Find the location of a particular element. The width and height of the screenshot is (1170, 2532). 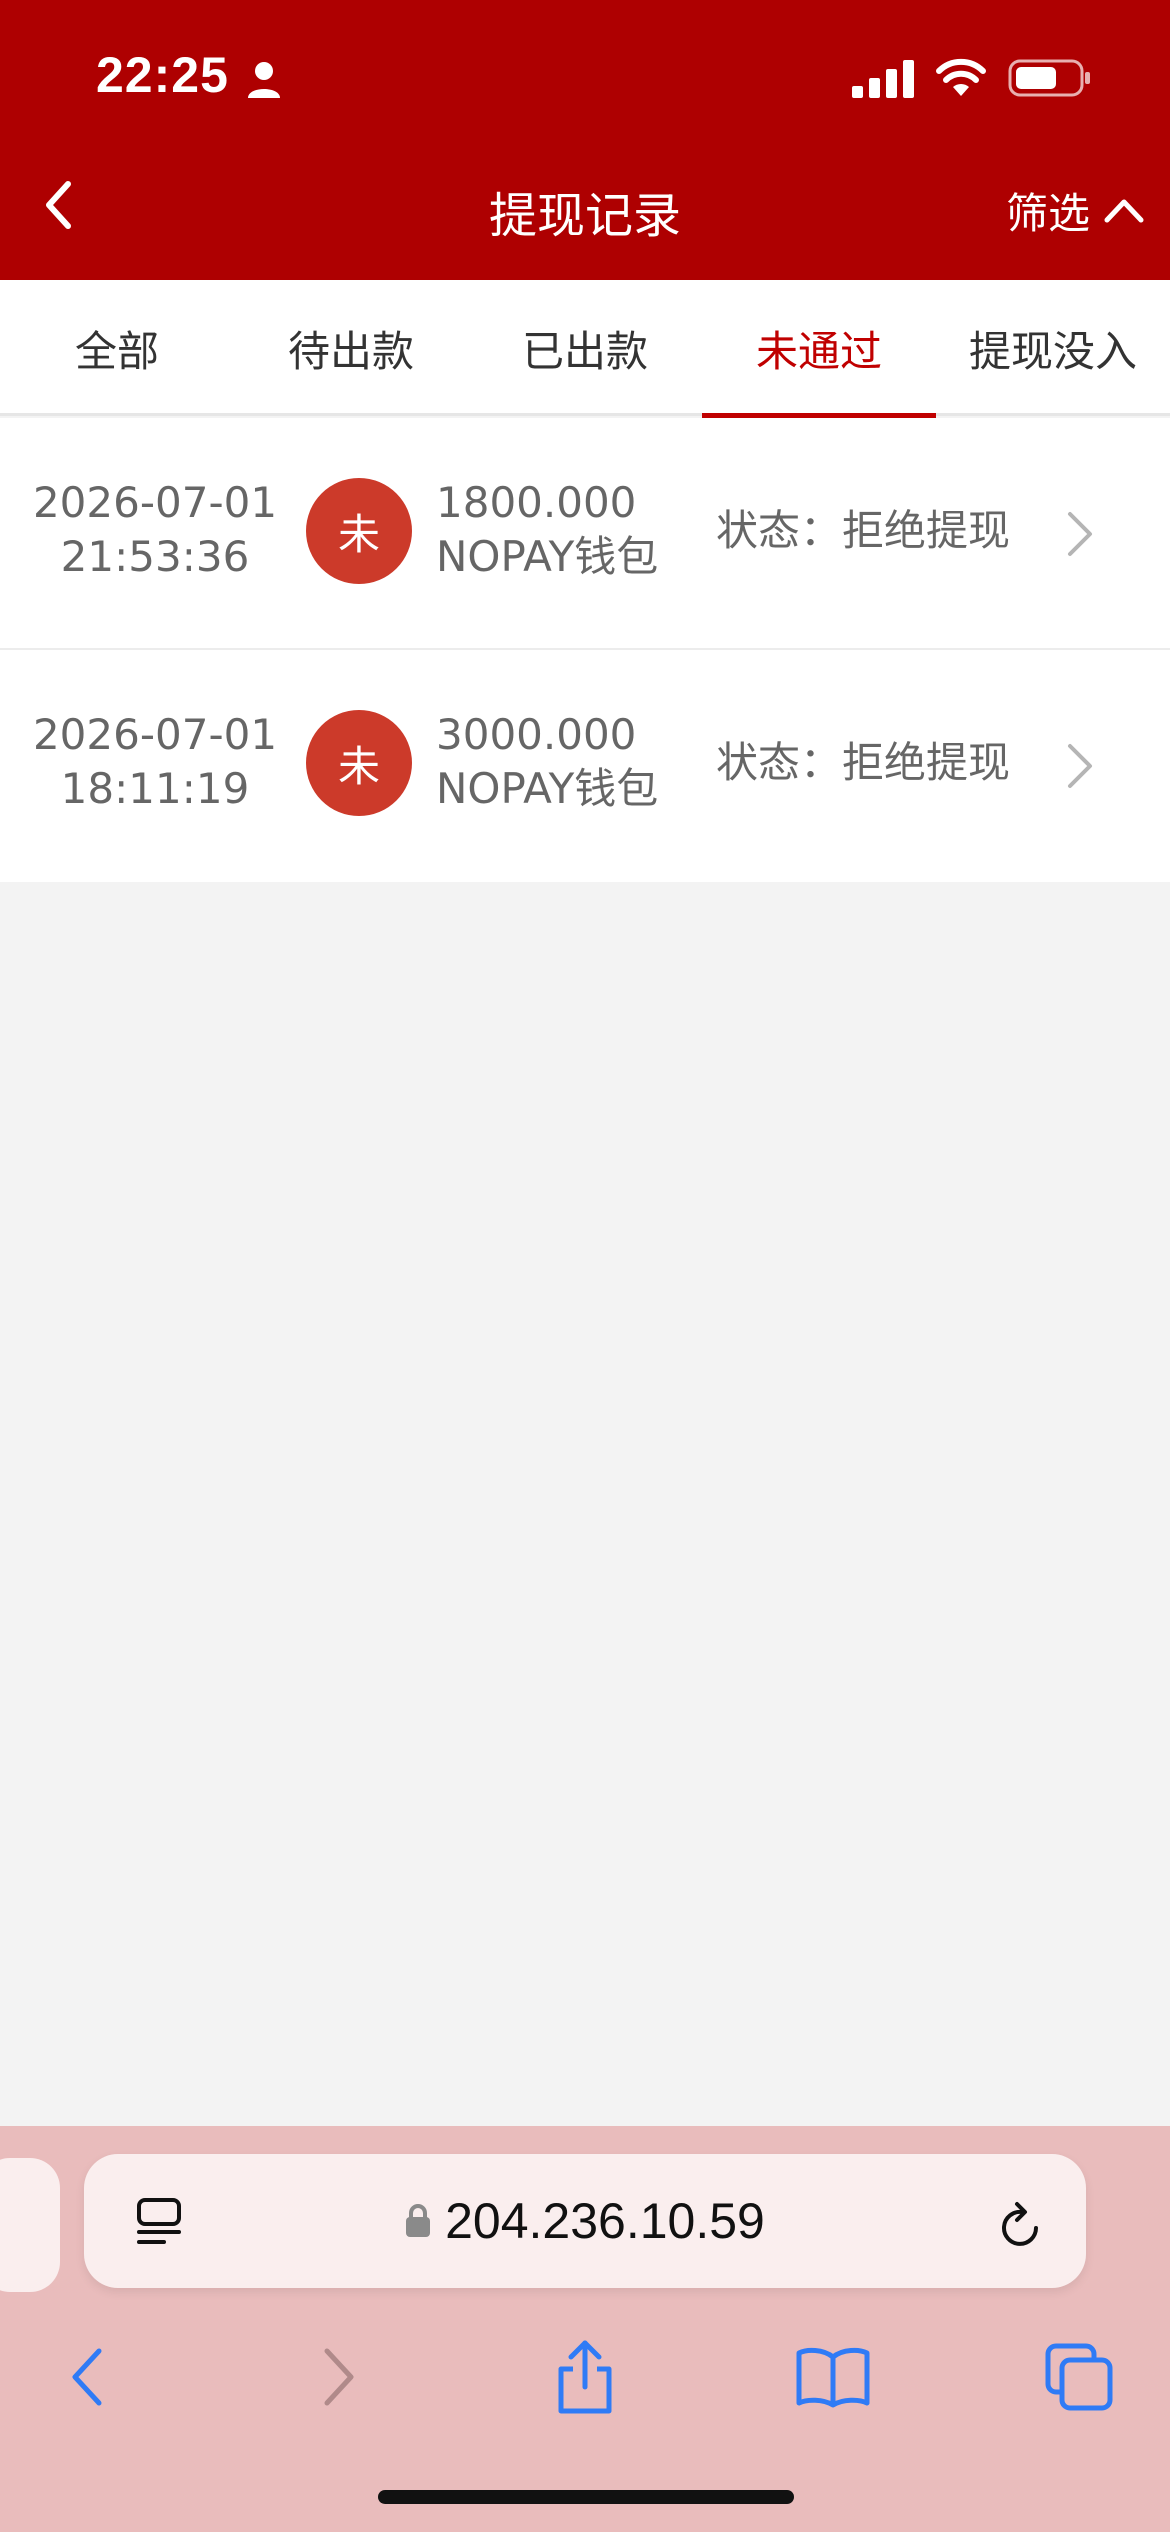

record-amount: 3000.000 NOPAY钱包 is located at coordinates (547, 761).